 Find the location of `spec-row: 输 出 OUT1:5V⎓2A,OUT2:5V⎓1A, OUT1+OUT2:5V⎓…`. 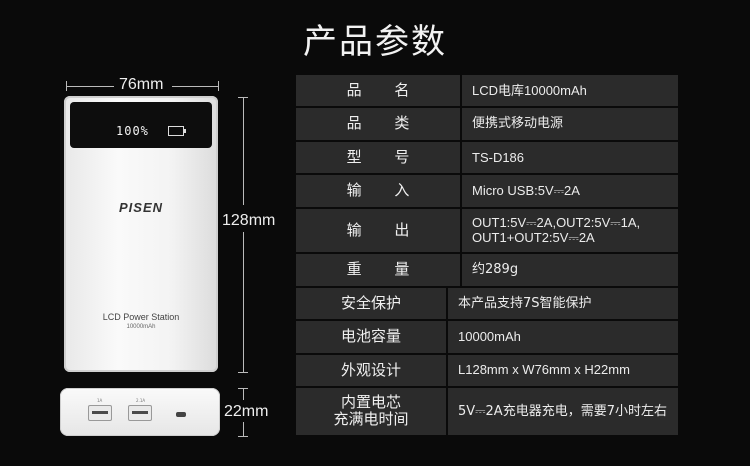

spec-row: 输 出 OUT1:5V⎓2A,OUT2:5V⎓1A, OUT1+OUT2:5V⎓… is located at coordinates (487, 230).